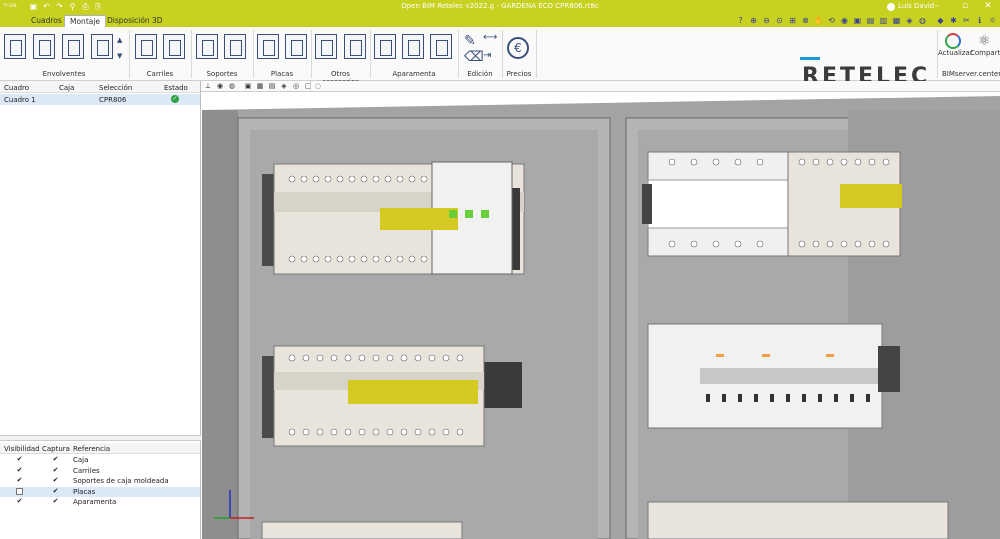 The height and width of the screenshot is (539, 1000). What do you see at coordinates (971, 74) in the screenshot?
I see `bimserver-label: BIMserver.center` at bounding box center [971, 74].